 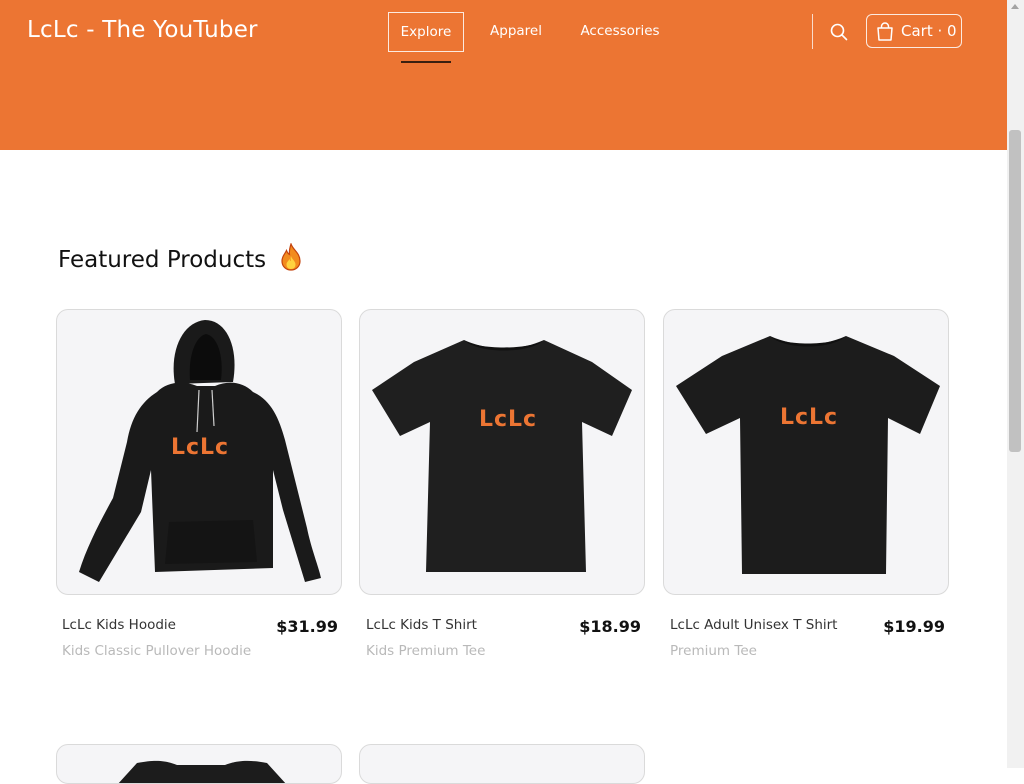 I want to click on cart-label: Cart · 0, so click(x=929, y=31).